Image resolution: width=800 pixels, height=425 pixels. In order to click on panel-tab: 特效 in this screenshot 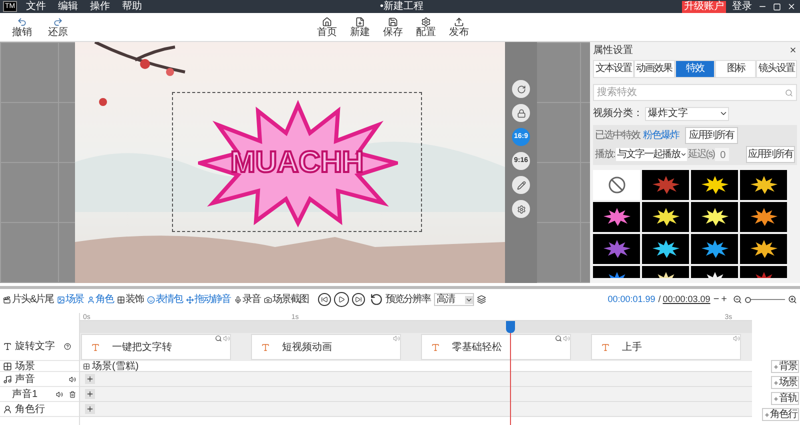, I will do `click(695, 69)`.